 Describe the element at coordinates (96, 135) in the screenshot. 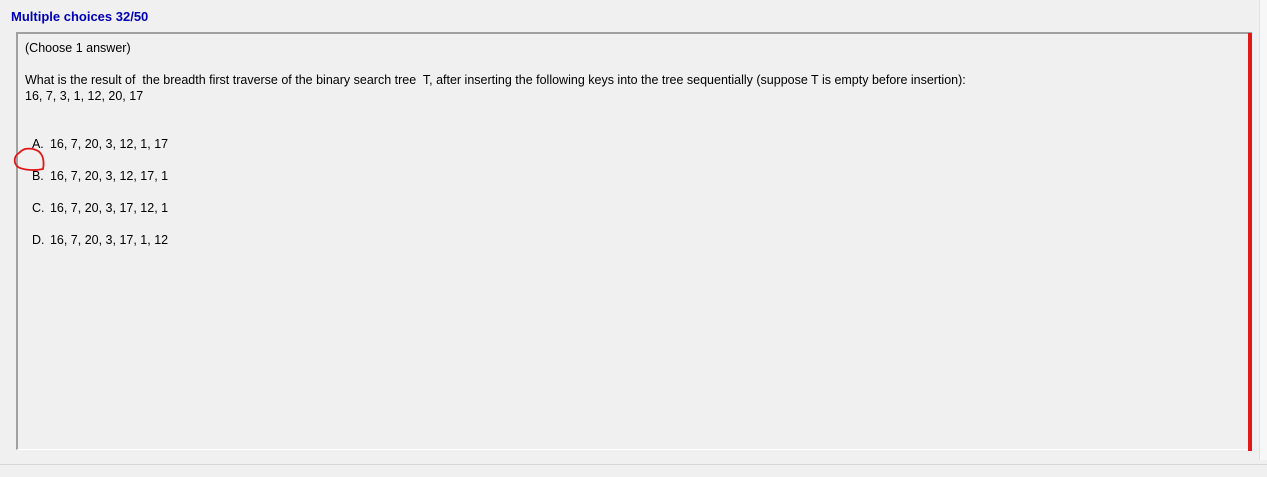

I see `choice-a: A. 16, 7, 20, 3, 12, 1, 17` at that location.